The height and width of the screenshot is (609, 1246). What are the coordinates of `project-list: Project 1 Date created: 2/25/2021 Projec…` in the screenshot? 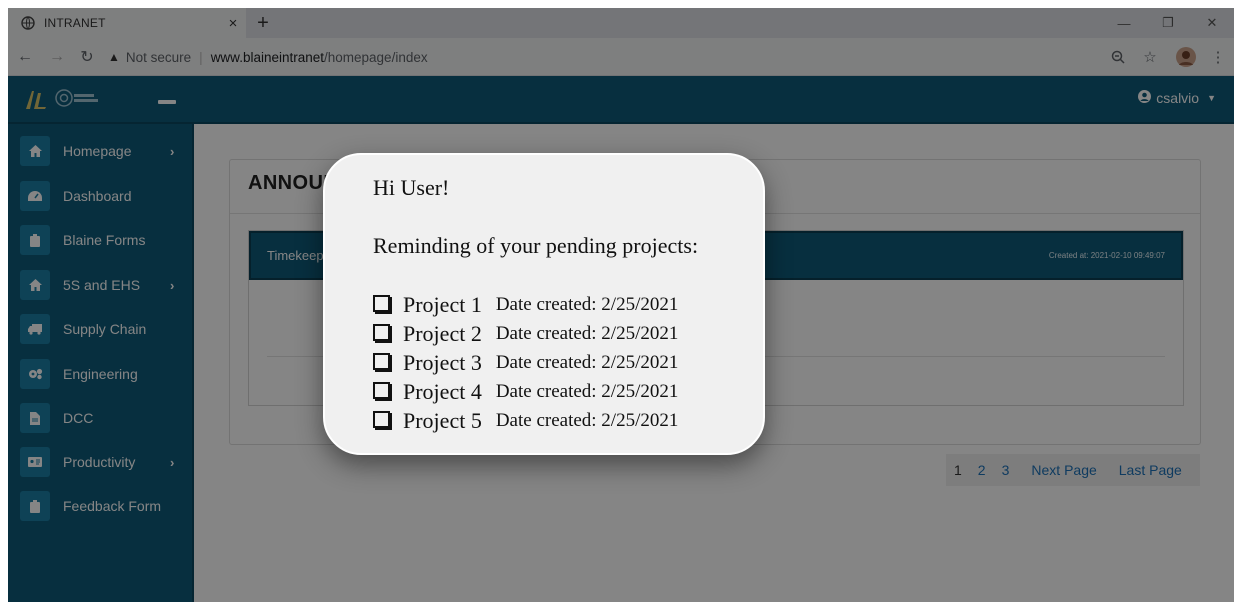 It's located at (525, 362).